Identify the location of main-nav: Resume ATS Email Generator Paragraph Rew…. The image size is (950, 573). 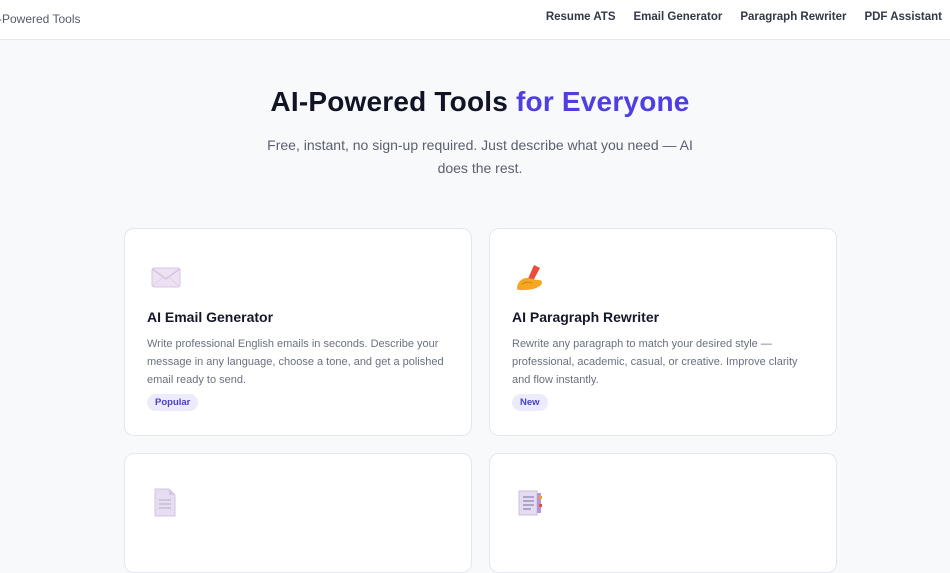
(744, 17).